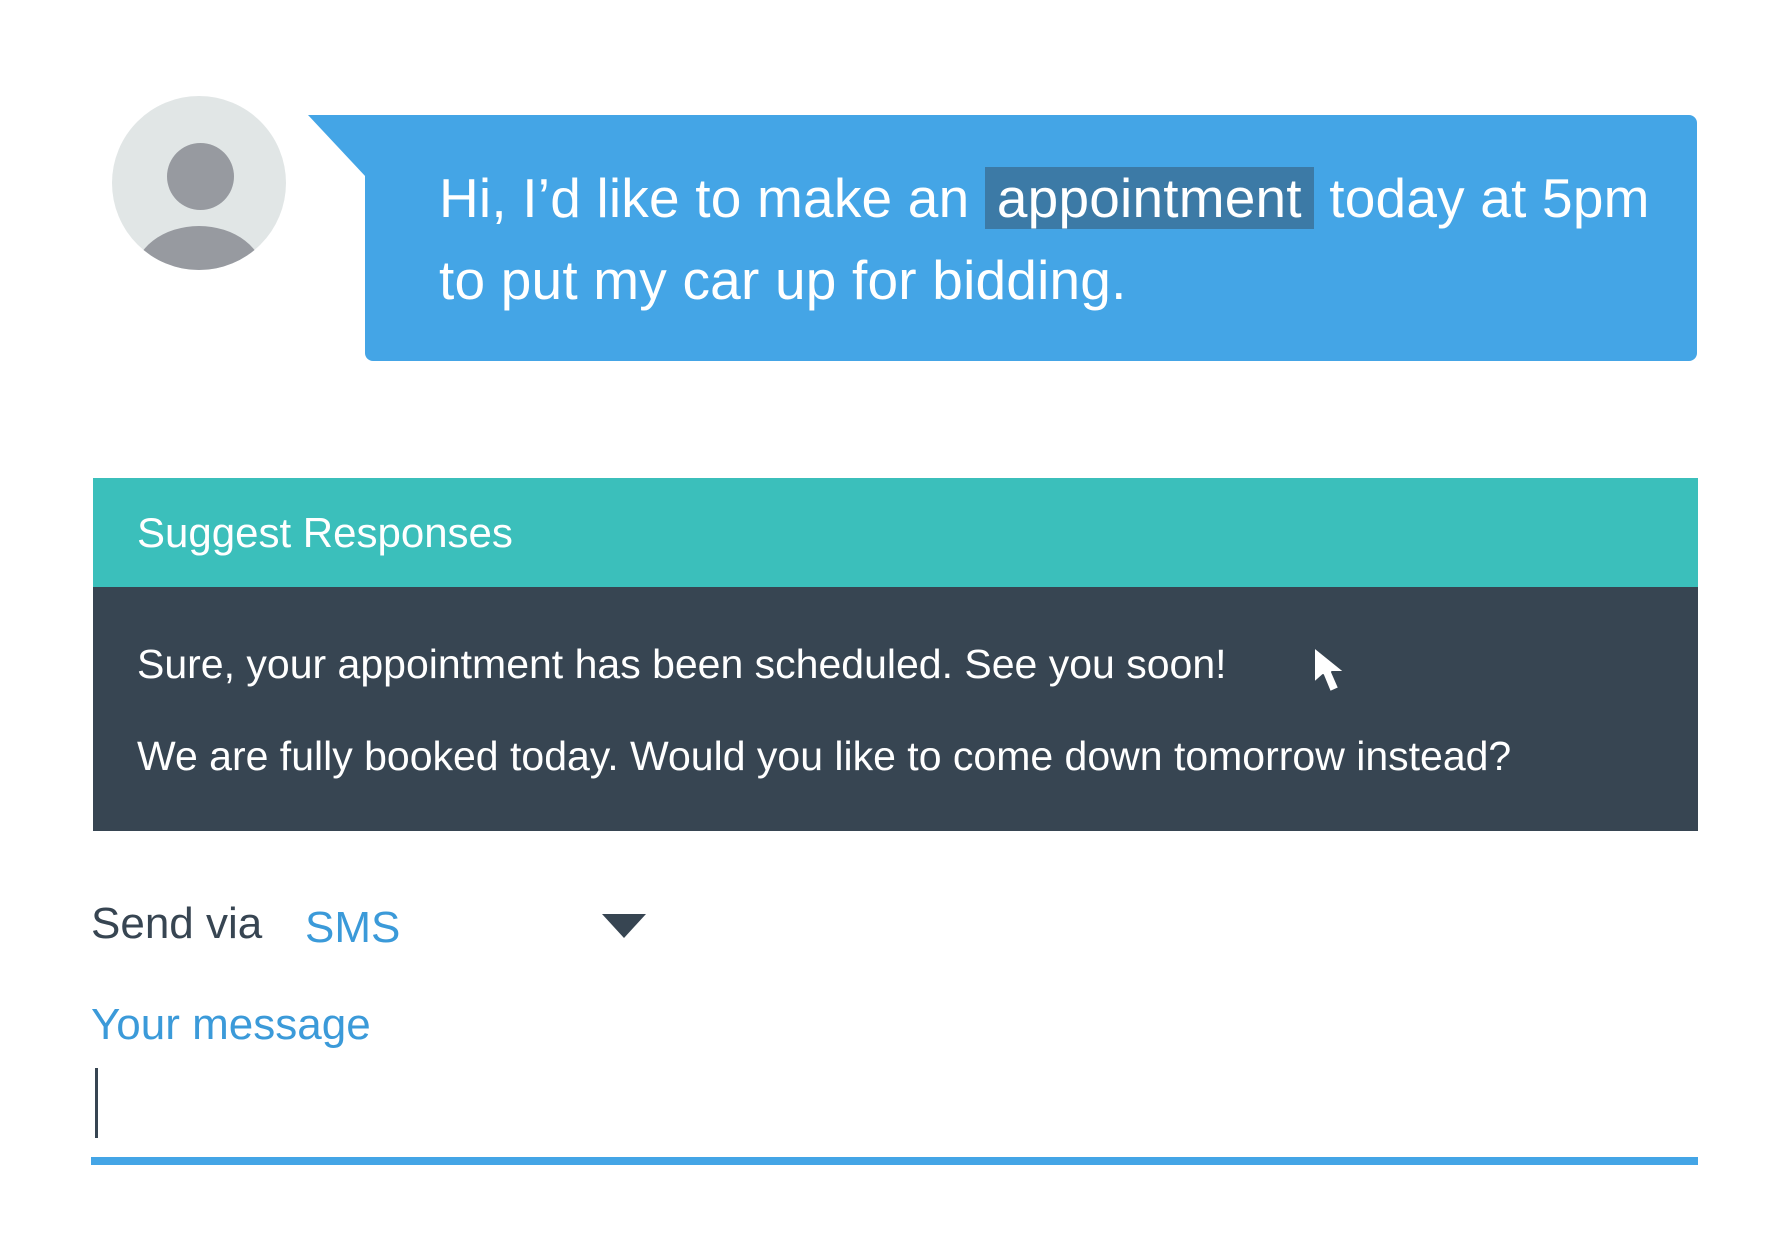 The width and height of the screenshot is (1783, 1257). What do you see at coordinates (200, 176) in the screenshot?
I see `avatar-head-shape` at bounding box center [200, 176].